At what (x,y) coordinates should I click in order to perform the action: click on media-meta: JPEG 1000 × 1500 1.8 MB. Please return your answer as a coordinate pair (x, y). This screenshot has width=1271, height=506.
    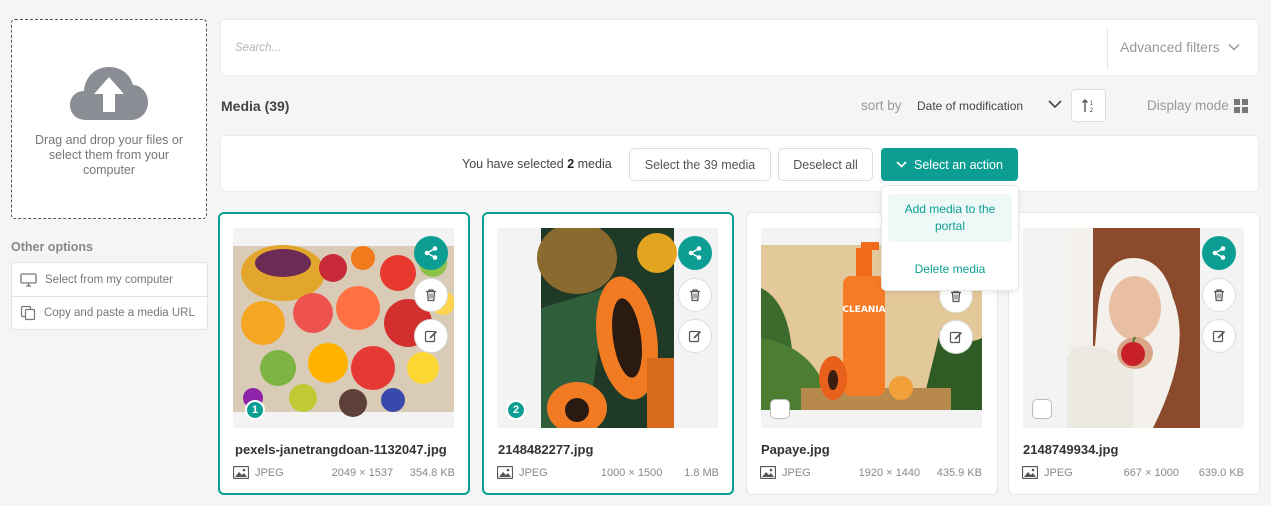
    Looking at the image, I should click on (608, 472).